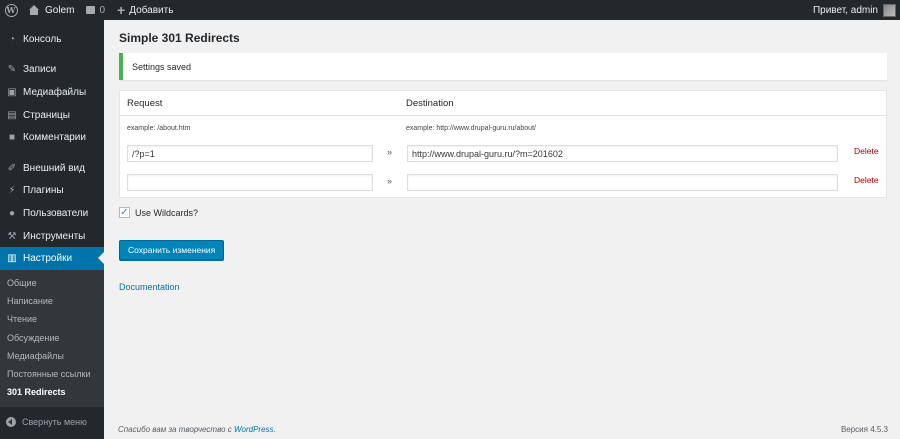 Image resolution: width=900 pixels, height=439 pixels. I want to click on sidebar-item-pages: ▤ Страницы, so click(52, 115).